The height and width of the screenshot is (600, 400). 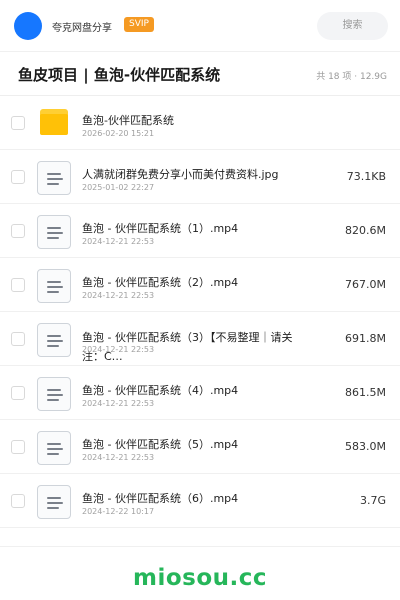 What do you see at coordinates (139, 24) in the screenshot?
I see `svip-badge: SVIP` at bounding box center [139, 24].